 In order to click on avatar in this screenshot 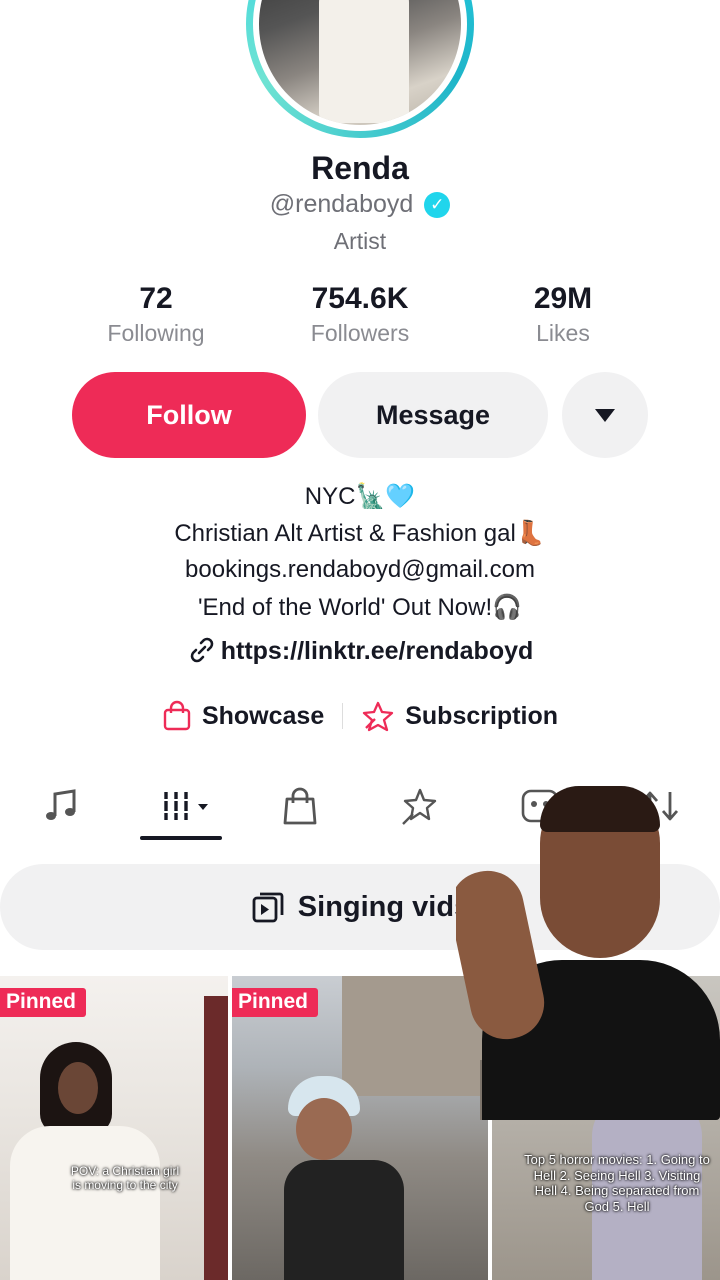, I will do `click(360, 69)`.